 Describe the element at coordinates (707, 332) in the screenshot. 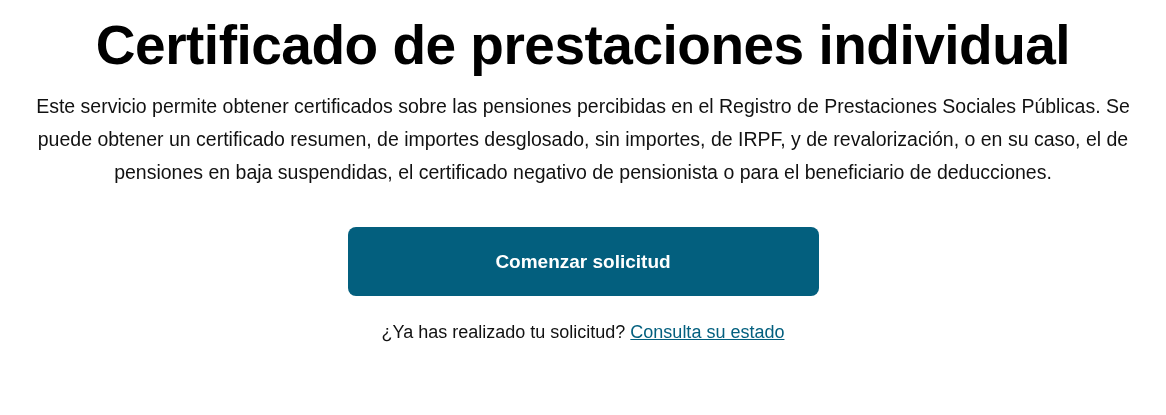

I see `check-status-link: Consulta su estado` at that location.